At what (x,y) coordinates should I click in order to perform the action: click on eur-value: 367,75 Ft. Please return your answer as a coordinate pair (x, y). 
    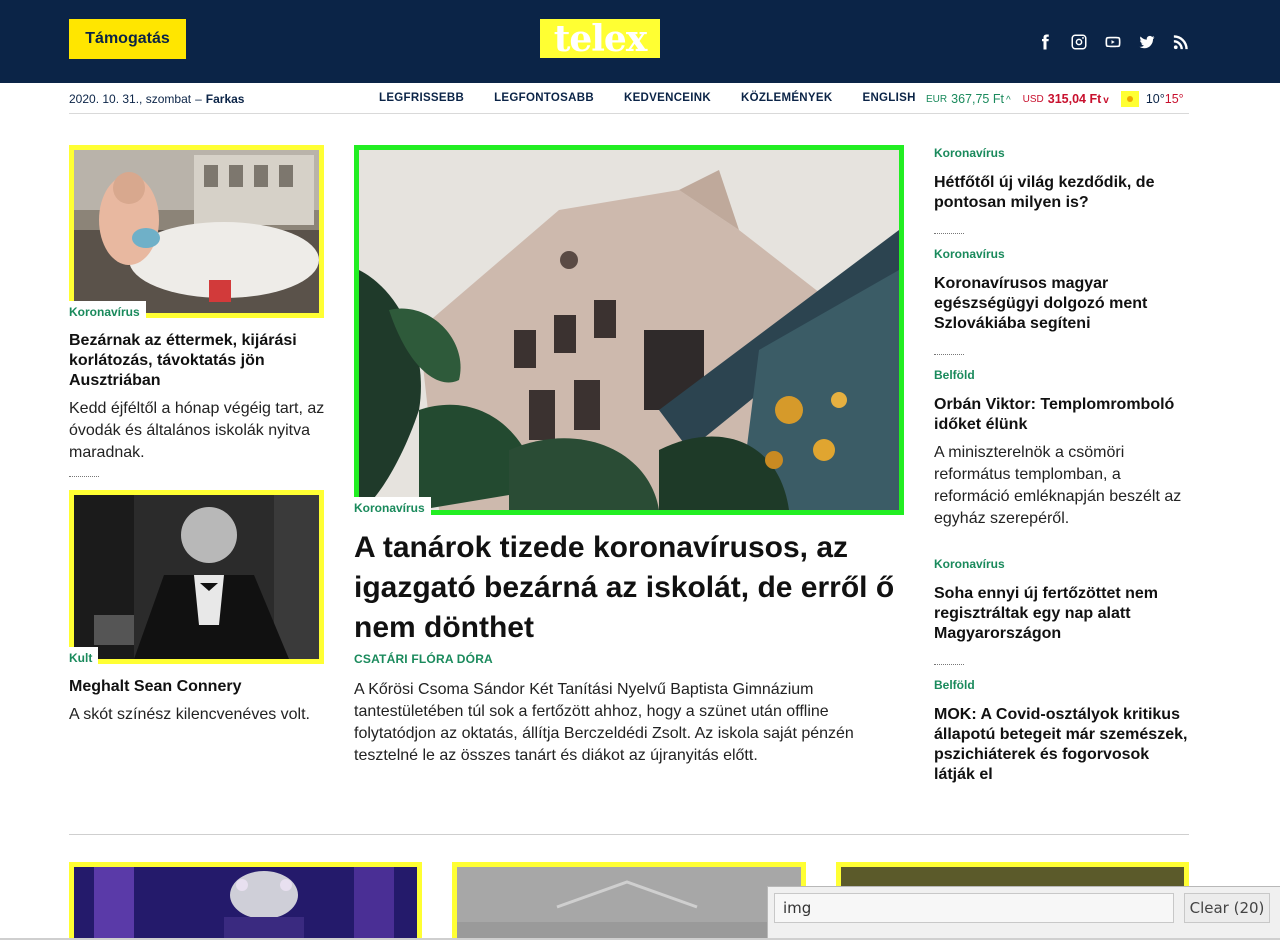
    Looking at the image, I should click on (977, 99).